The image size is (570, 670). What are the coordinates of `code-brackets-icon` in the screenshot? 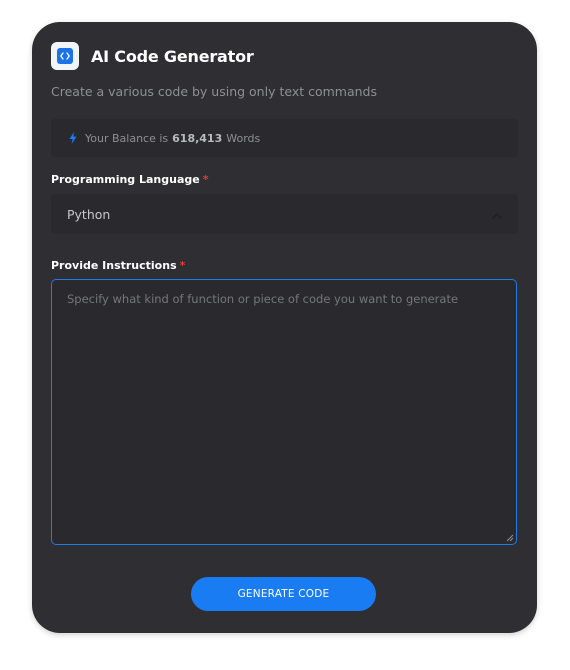 It's located at (65, 56).